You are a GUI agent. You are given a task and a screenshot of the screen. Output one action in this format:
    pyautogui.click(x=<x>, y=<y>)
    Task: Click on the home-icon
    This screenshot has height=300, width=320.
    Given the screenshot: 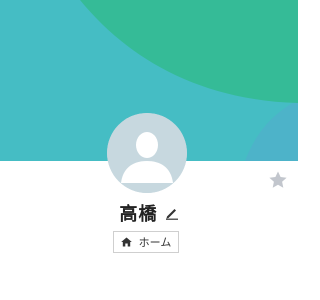 What is the action you would take?
    pyautogui.click(x=126, y=242)
    